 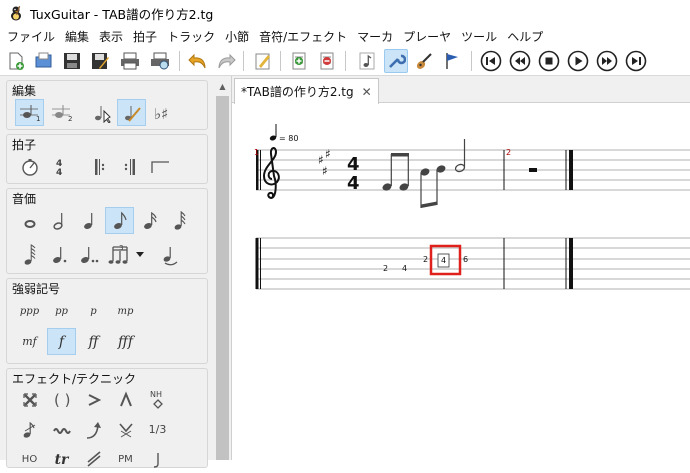 What do you see at coordinates (61, 112) in the screenshot?
I see `voice-2-button: 2` at bounding box center [61, 112].